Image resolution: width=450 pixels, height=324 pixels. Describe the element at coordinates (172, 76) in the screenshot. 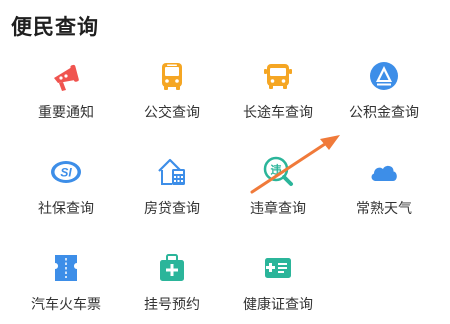

I see `bus-icon` at that location.